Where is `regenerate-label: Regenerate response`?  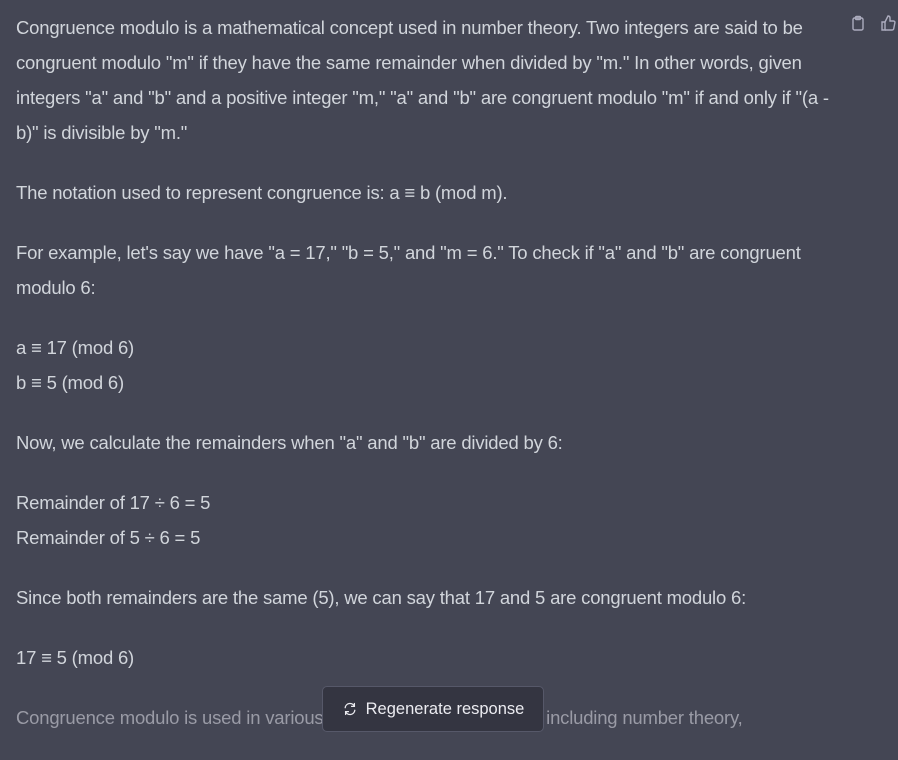
regenerate-label: Regenerate response is located at coordinates (445, 708).